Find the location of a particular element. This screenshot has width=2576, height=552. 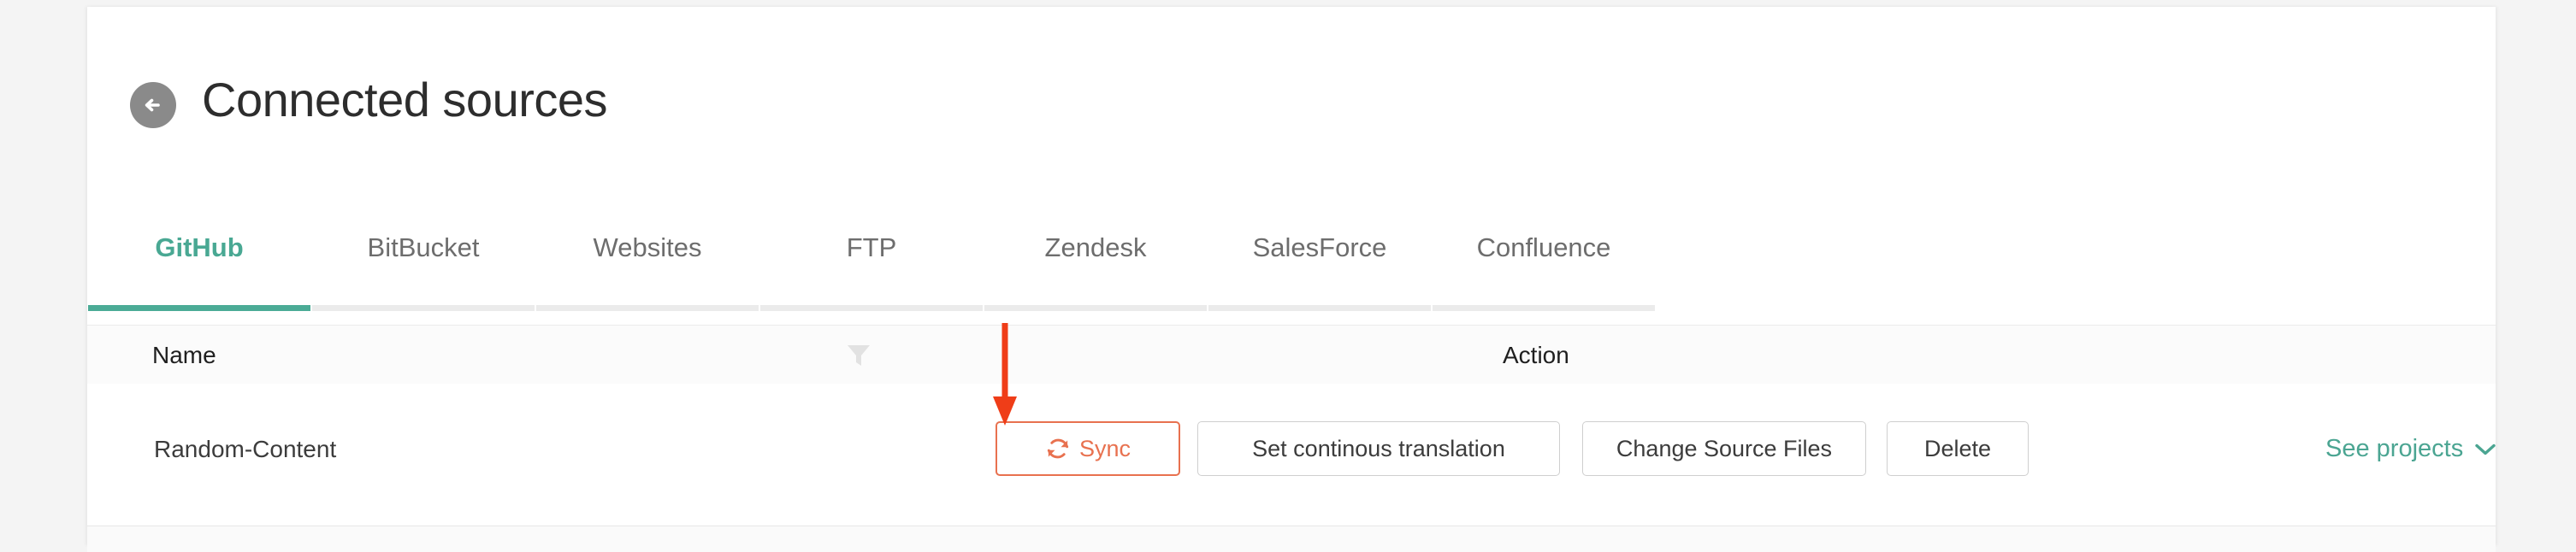

sync-refresh-icon-glyph is located at coordinates (1058, 448).